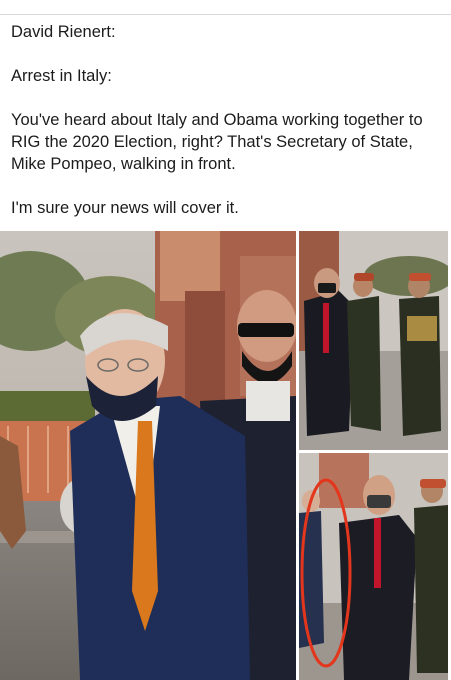 This screenshot has height=680, width=451. I want to click on top-divider, so click(225, 7).